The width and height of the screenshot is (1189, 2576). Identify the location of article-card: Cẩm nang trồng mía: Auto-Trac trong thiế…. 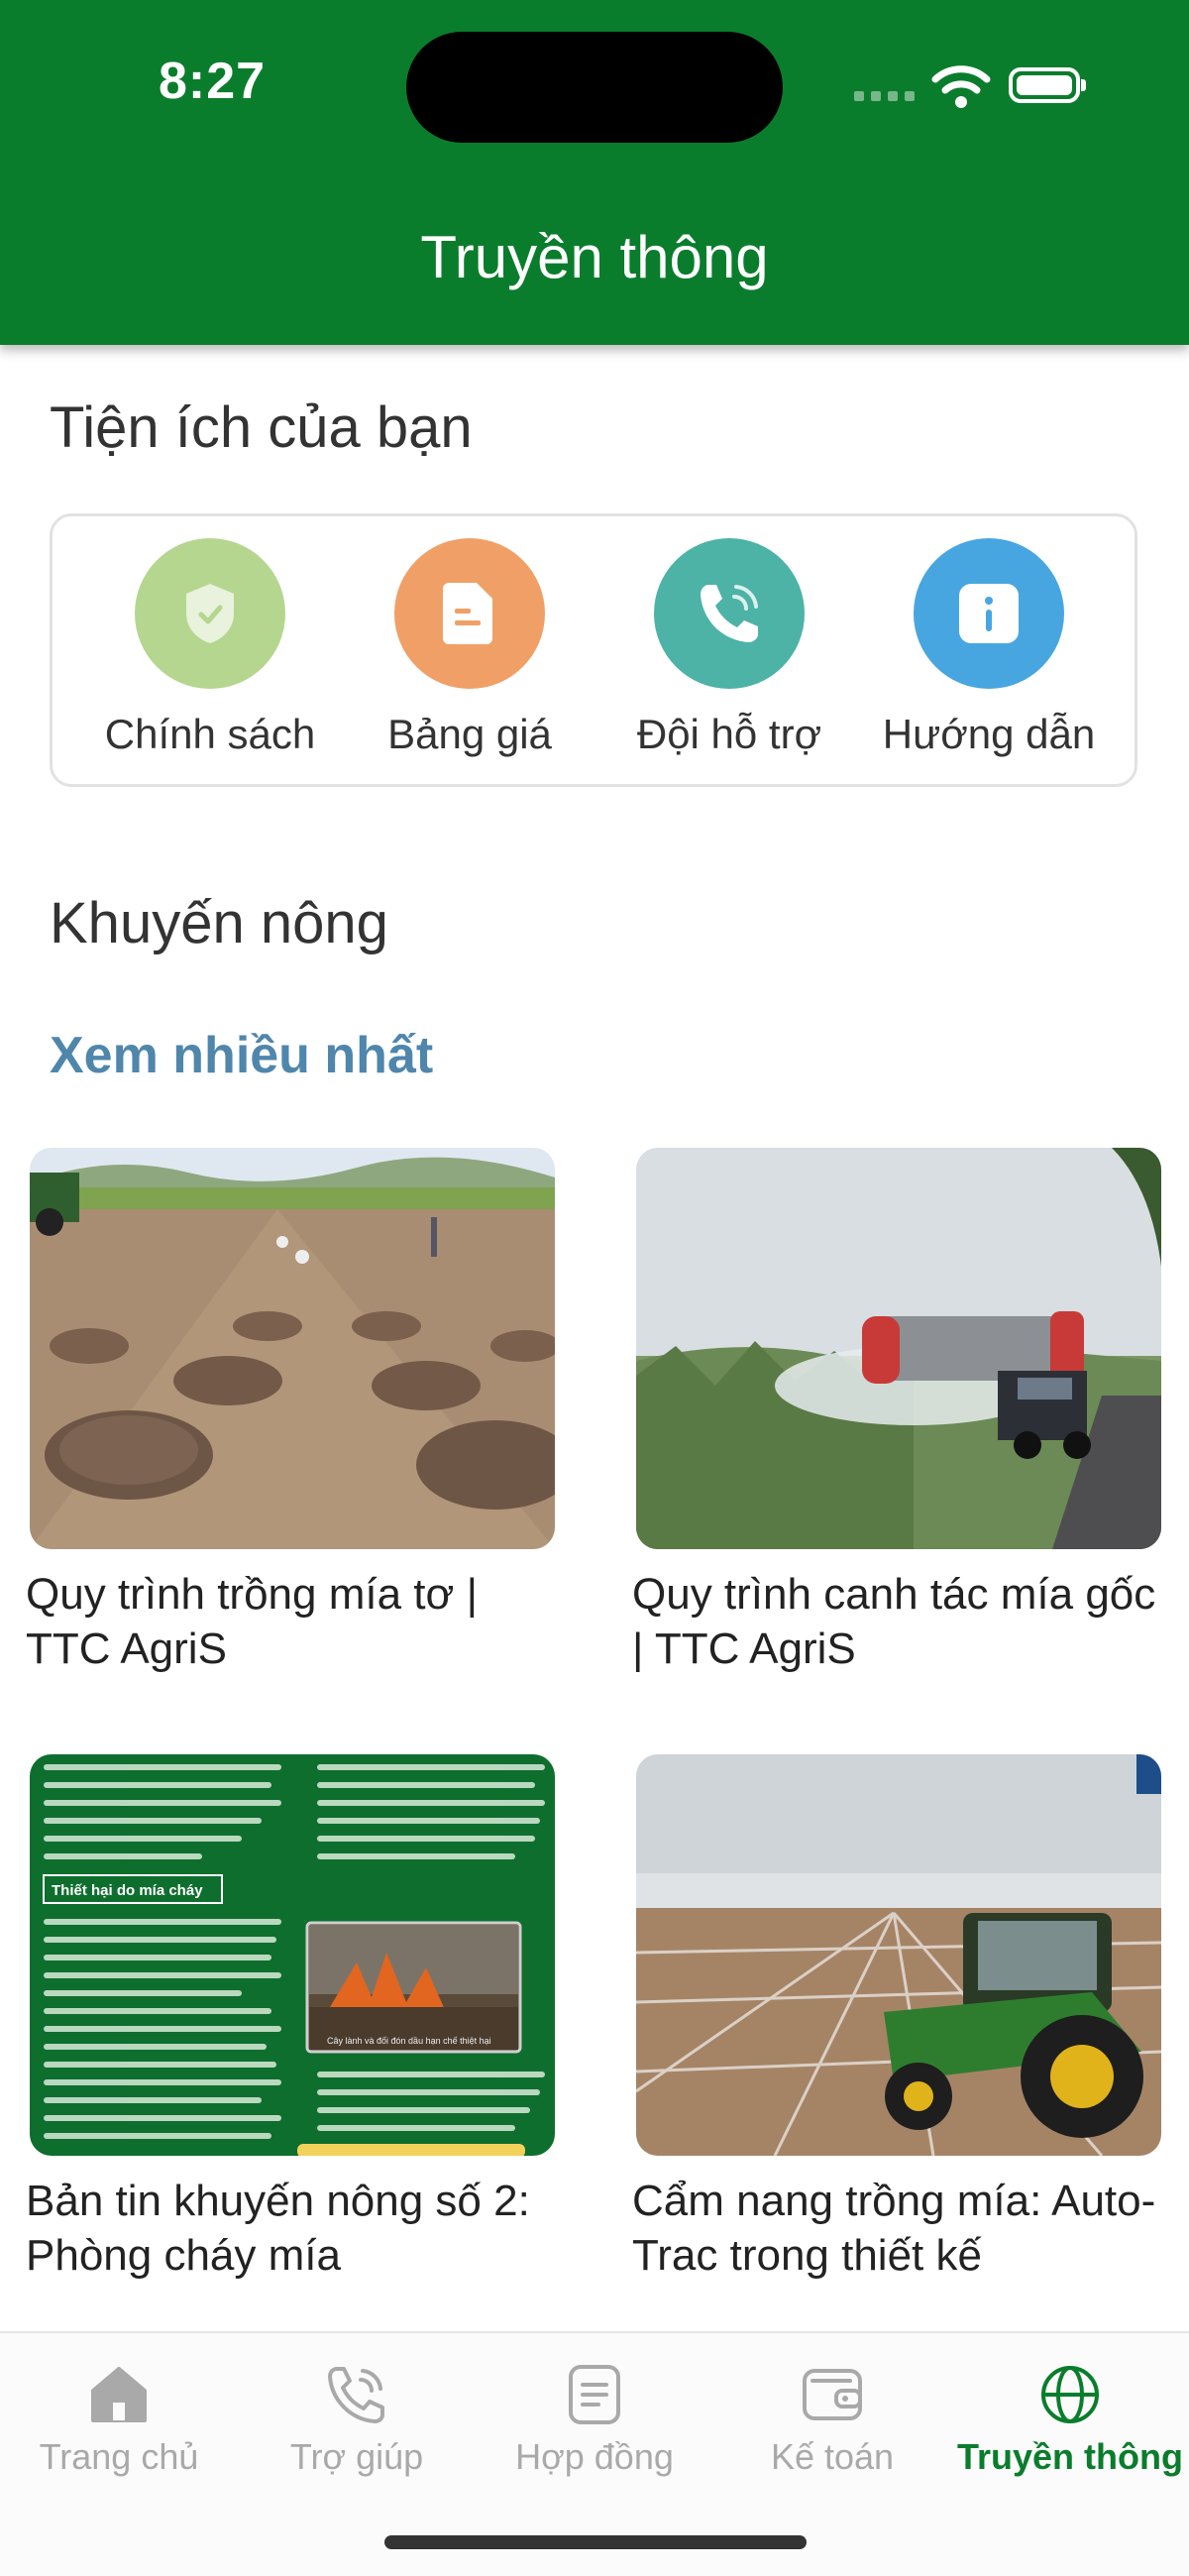
(897, 2018).